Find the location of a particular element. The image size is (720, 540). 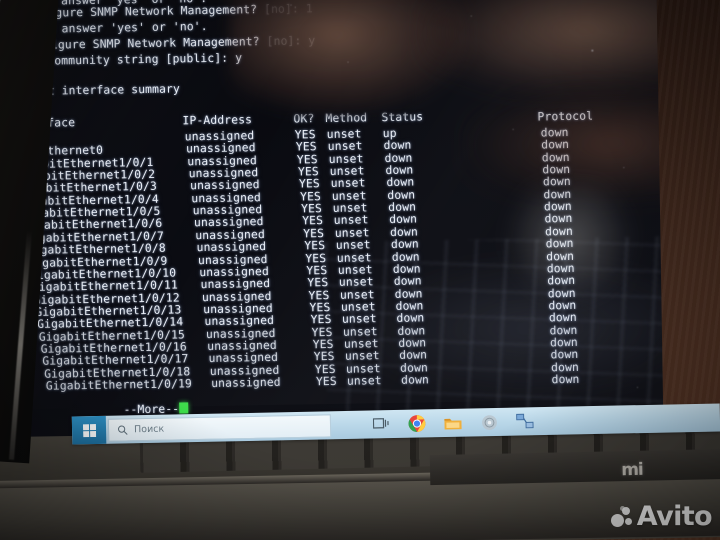

search-icon is located at coordinates (122, 429).